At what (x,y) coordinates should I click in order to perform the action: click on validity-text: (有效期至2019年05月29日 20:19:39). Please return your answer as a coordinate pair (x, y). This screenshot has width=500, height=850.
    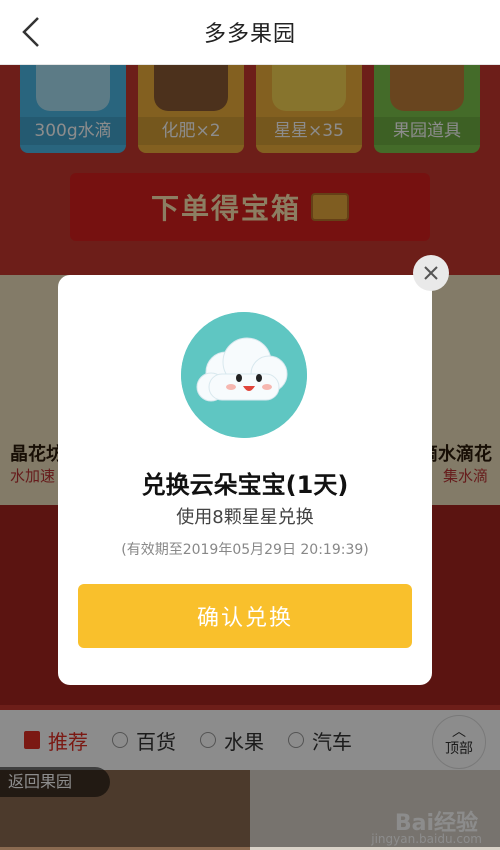
    Looking at the image, I should click on (245, 550).